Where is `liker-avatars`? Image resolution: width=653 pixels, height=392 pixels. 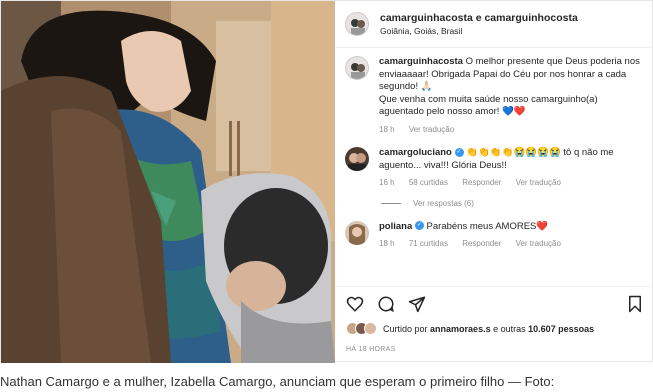
liker-avatars is located at coordinates (361, 328).